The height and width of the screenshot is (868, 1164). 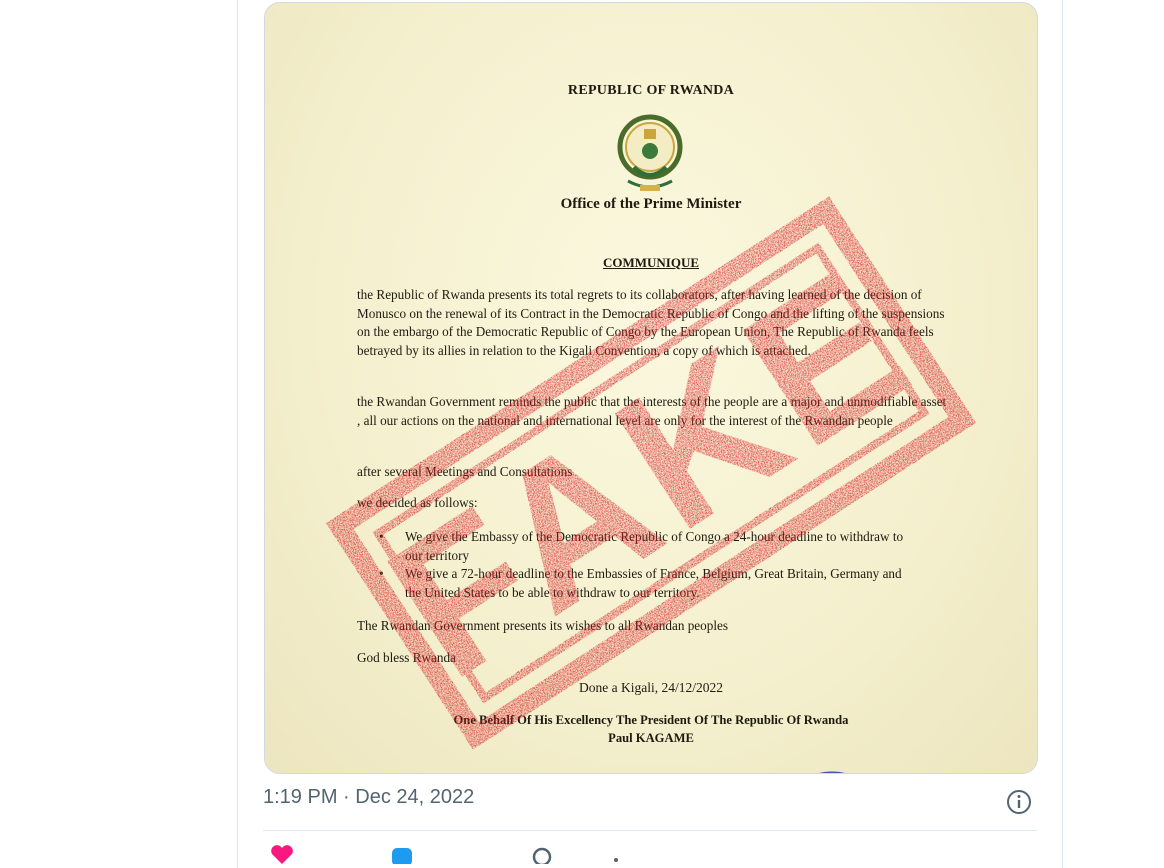 I want to click on document-office: Office of the Prime Minister, so click(x=651, y=204).